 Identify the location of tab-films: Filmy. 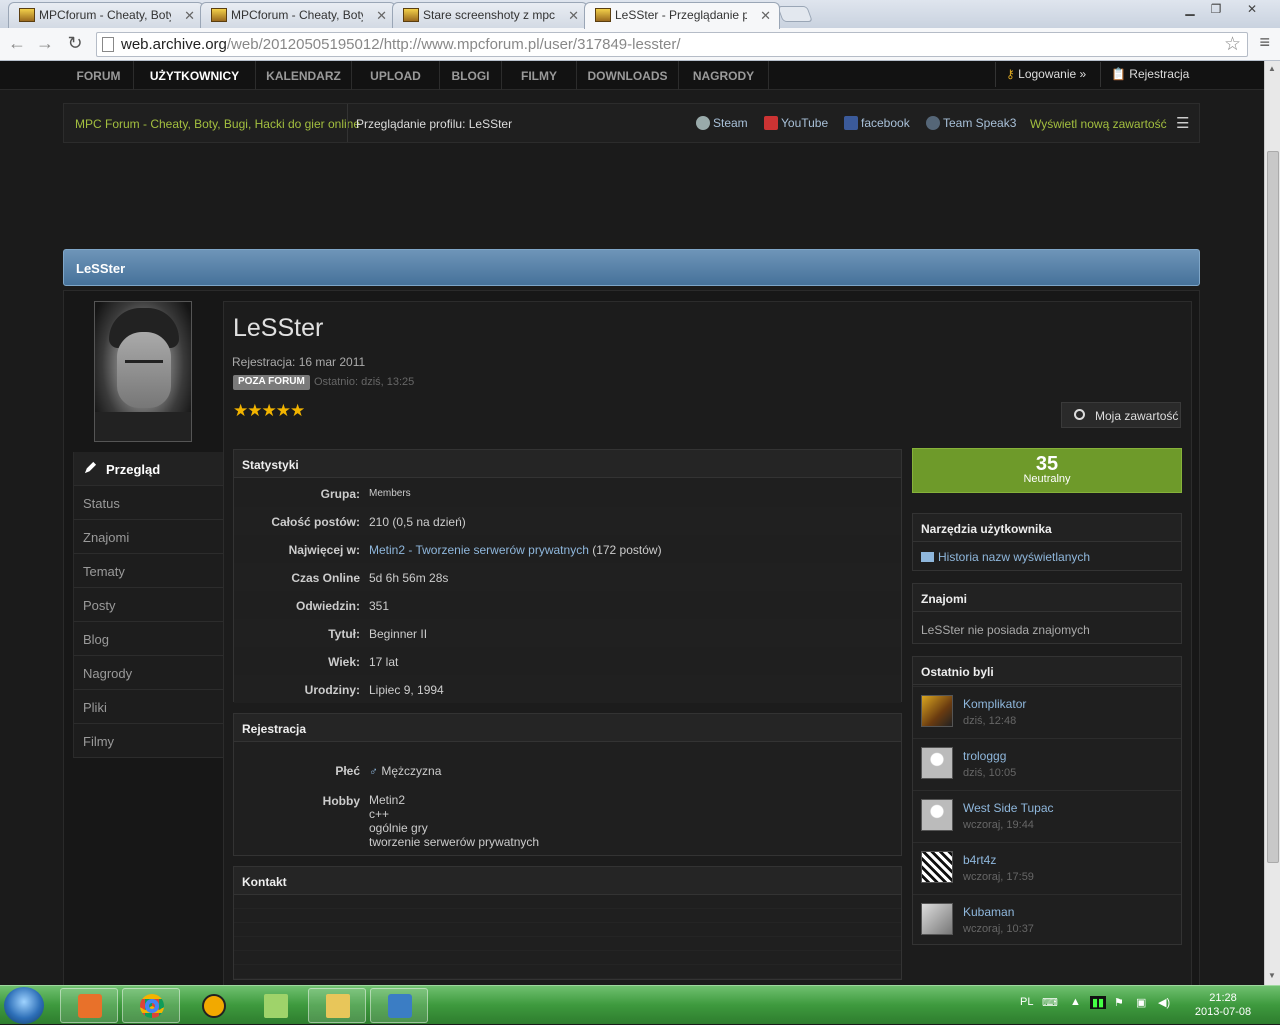
(148, 741).